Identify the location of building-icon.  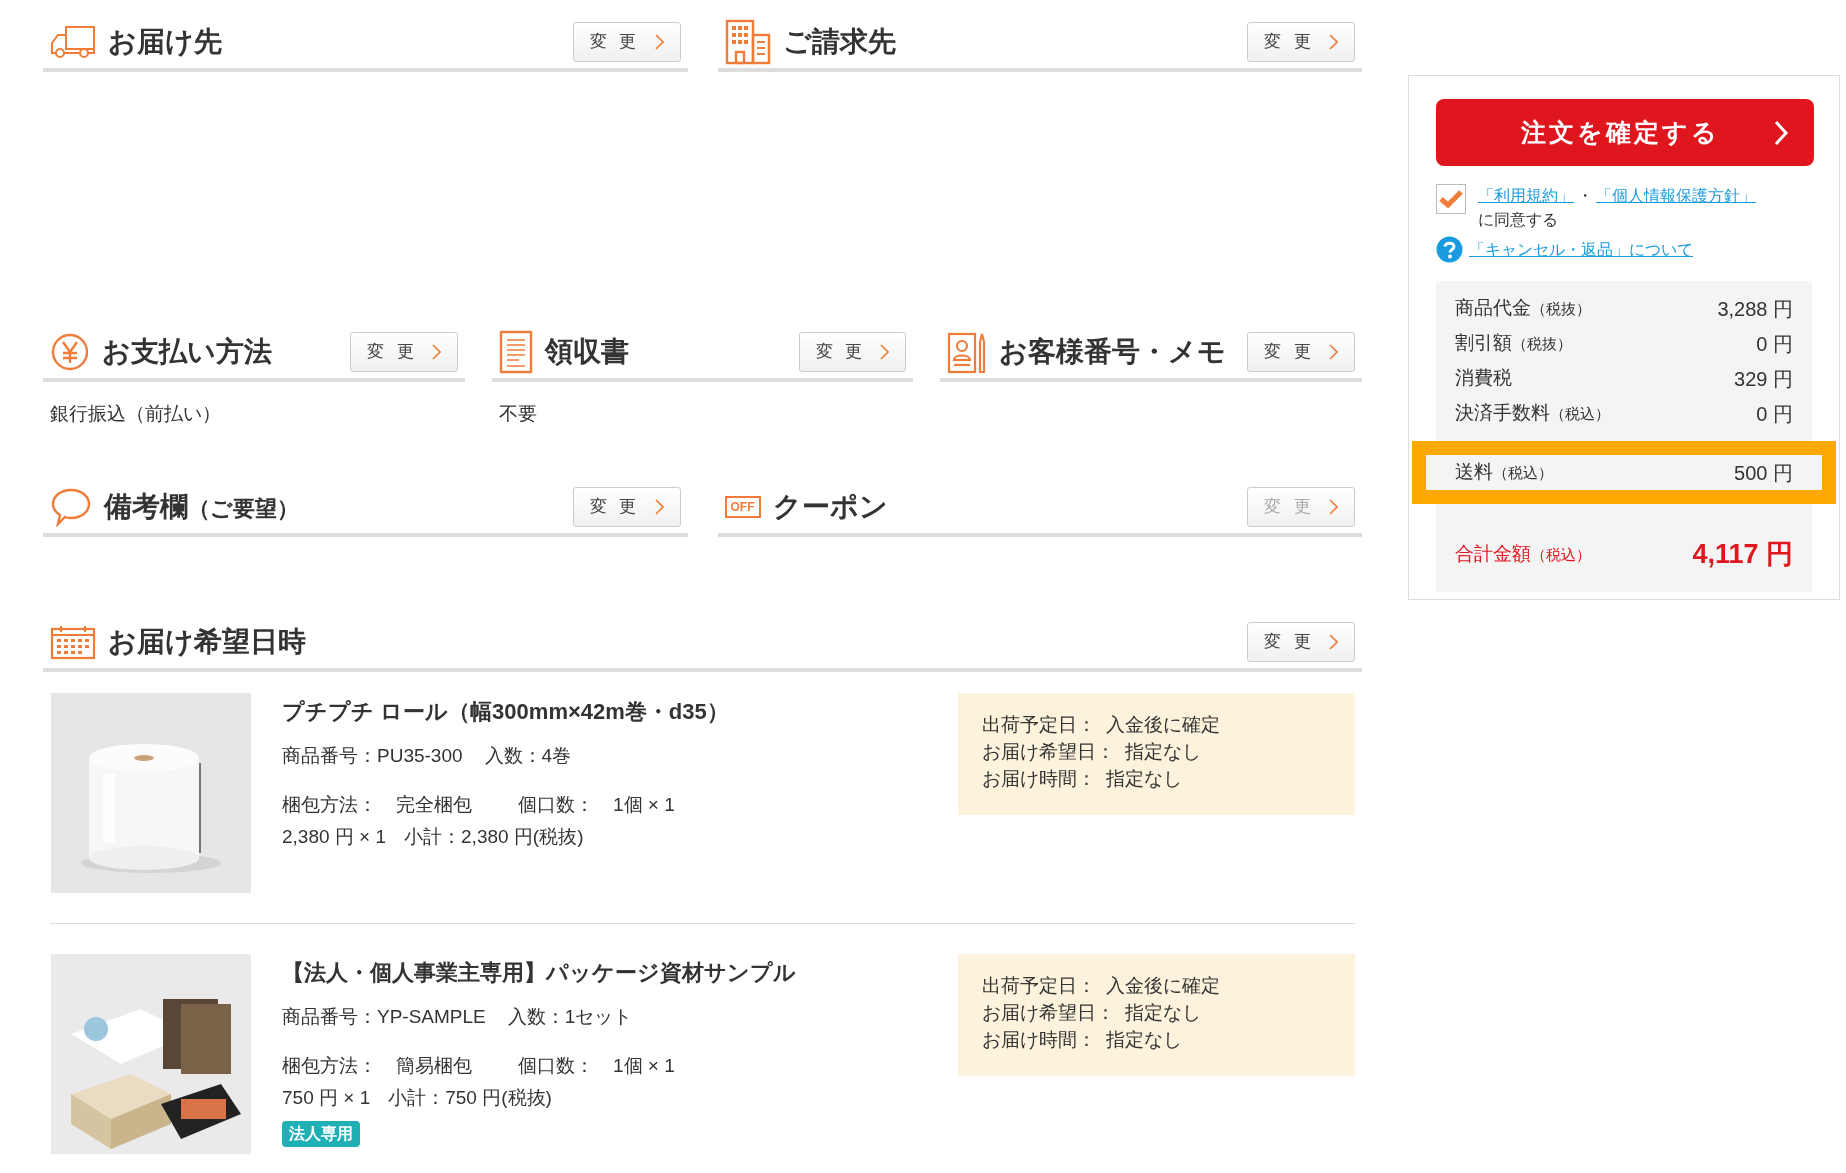
(747, 41).